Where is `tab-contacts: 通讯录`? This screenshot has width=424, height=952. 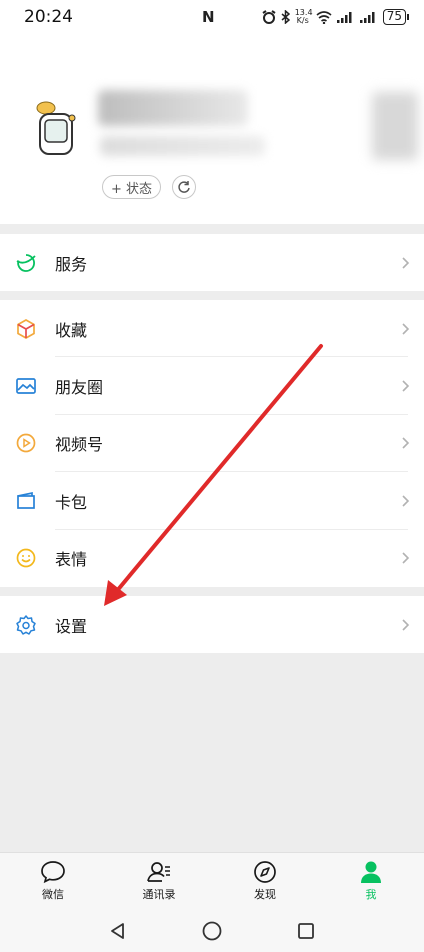 tab-contacts: 通讯录 is located at coordinates (159, 881).